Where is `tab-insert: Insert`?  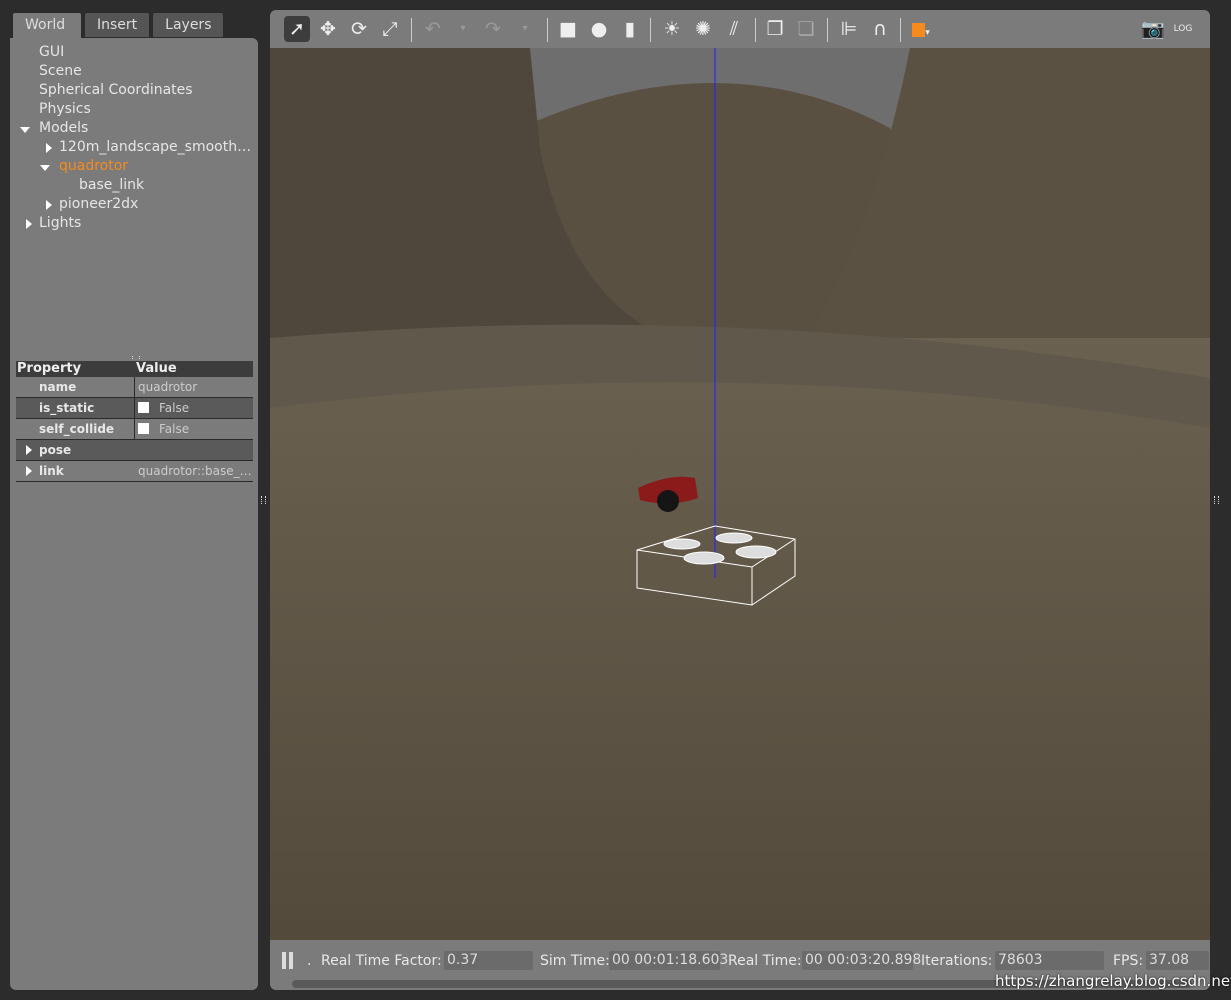
tab-insert: Insert is located at coordinates (117, 24).